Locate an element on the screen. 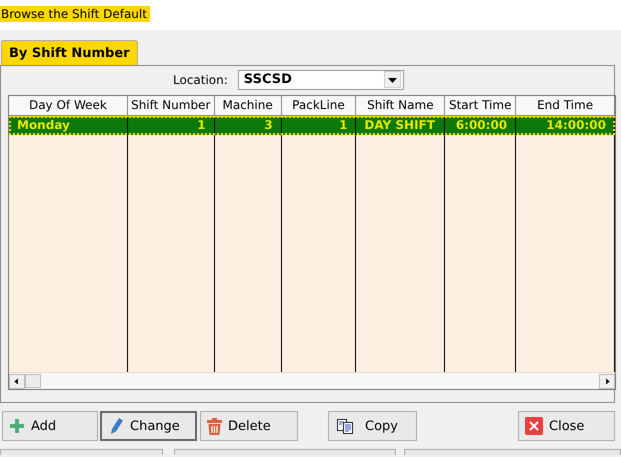 This screenshot has width=621, height=457. close-button: Close is located at coordinates (566, 426).